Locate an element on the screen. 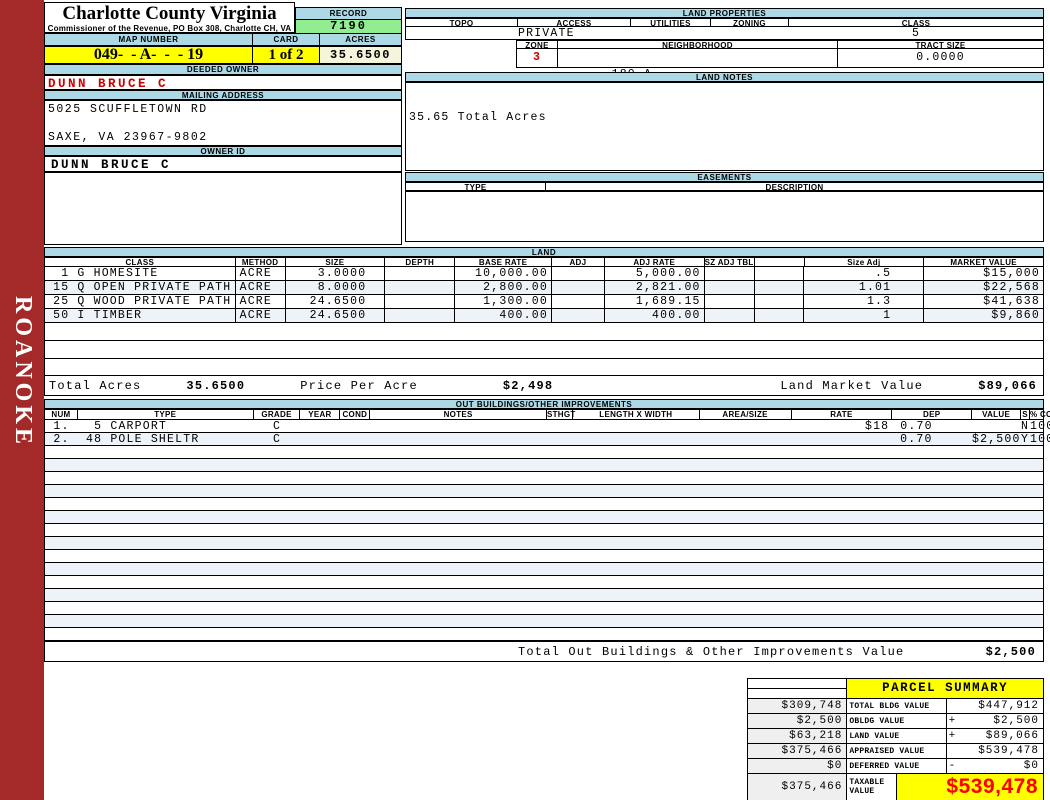 Image resolution: width=1050 pixels, height=800 pixels. zone-label: ZONE is located at coordinates (537, 45).